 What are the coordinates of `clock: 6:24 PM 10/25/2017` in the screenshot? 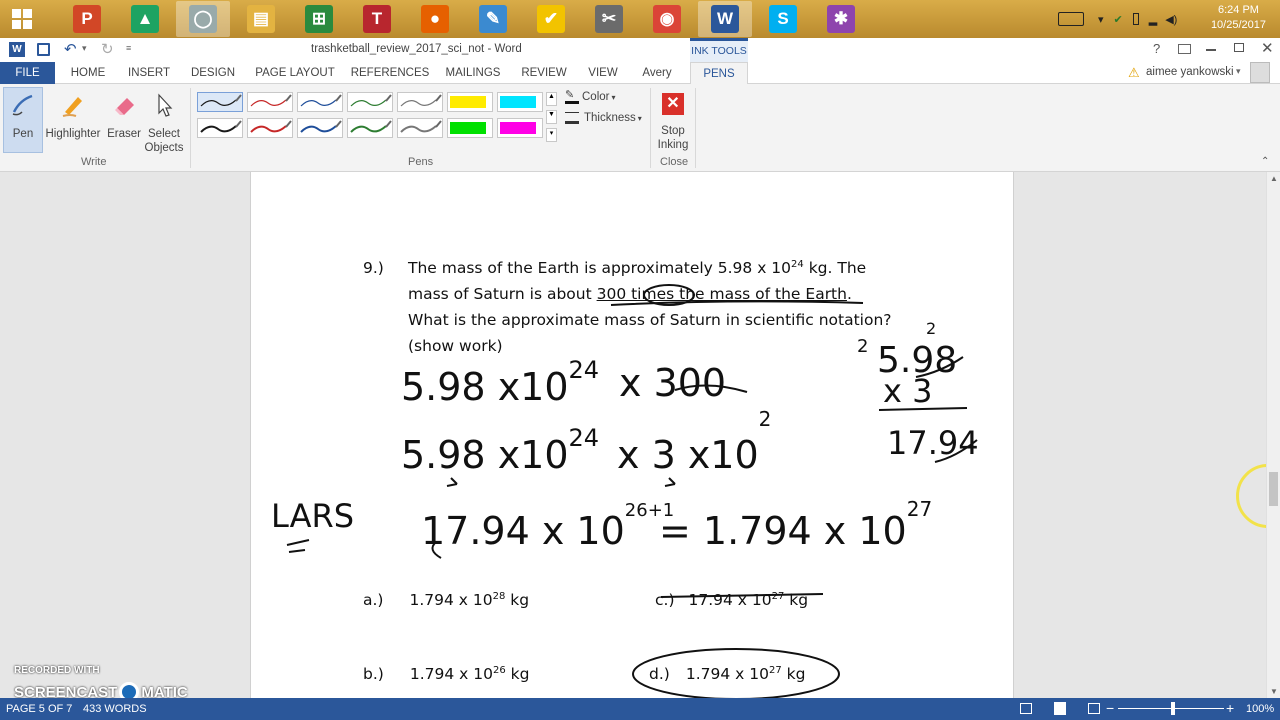 It's located at (1238, 18).